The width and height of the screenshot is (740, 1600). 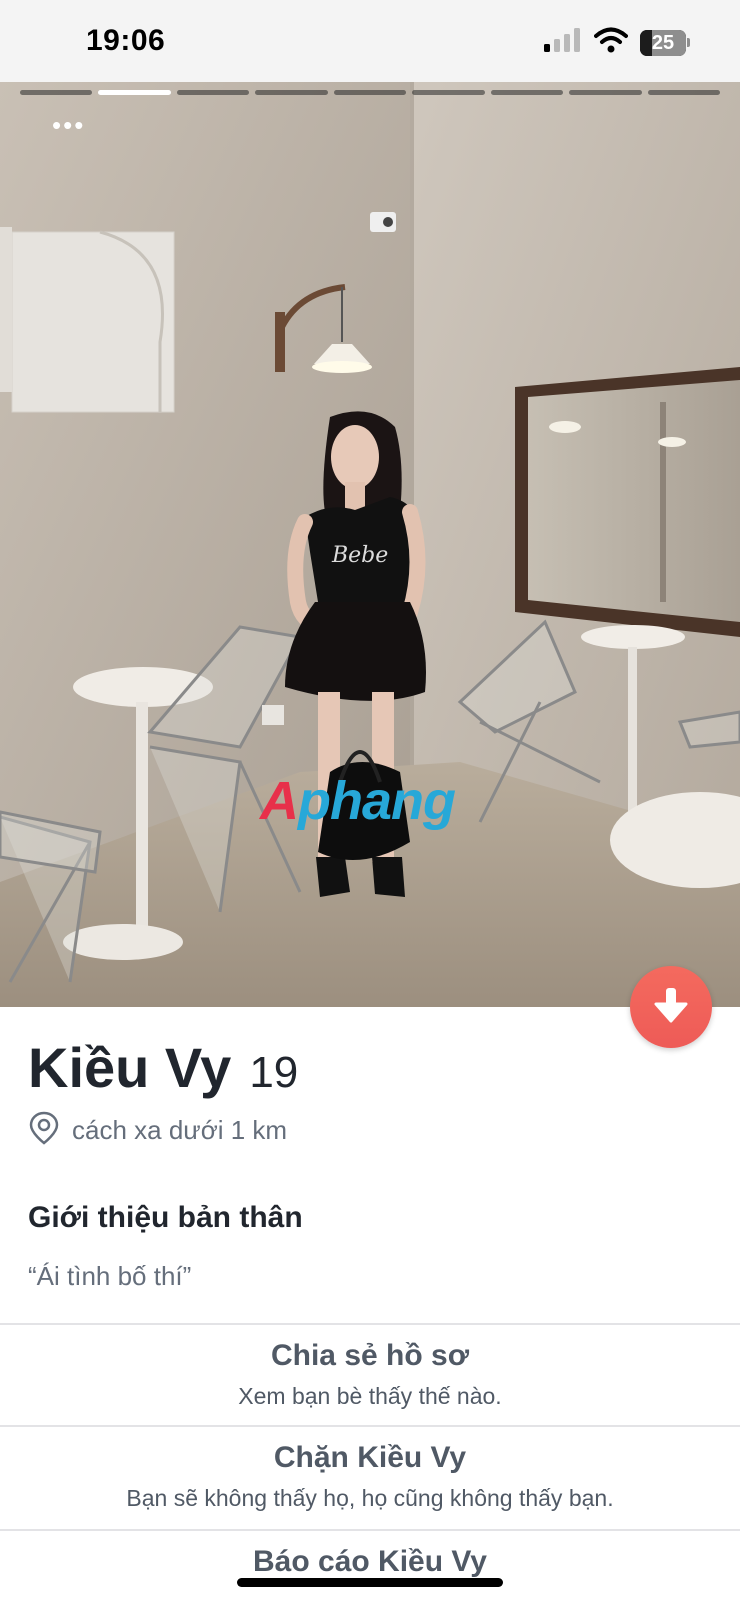 I want to click on about-section: Giới thiệu bản thân “Ái tình bố thí”, so click(x=370, y=1250).